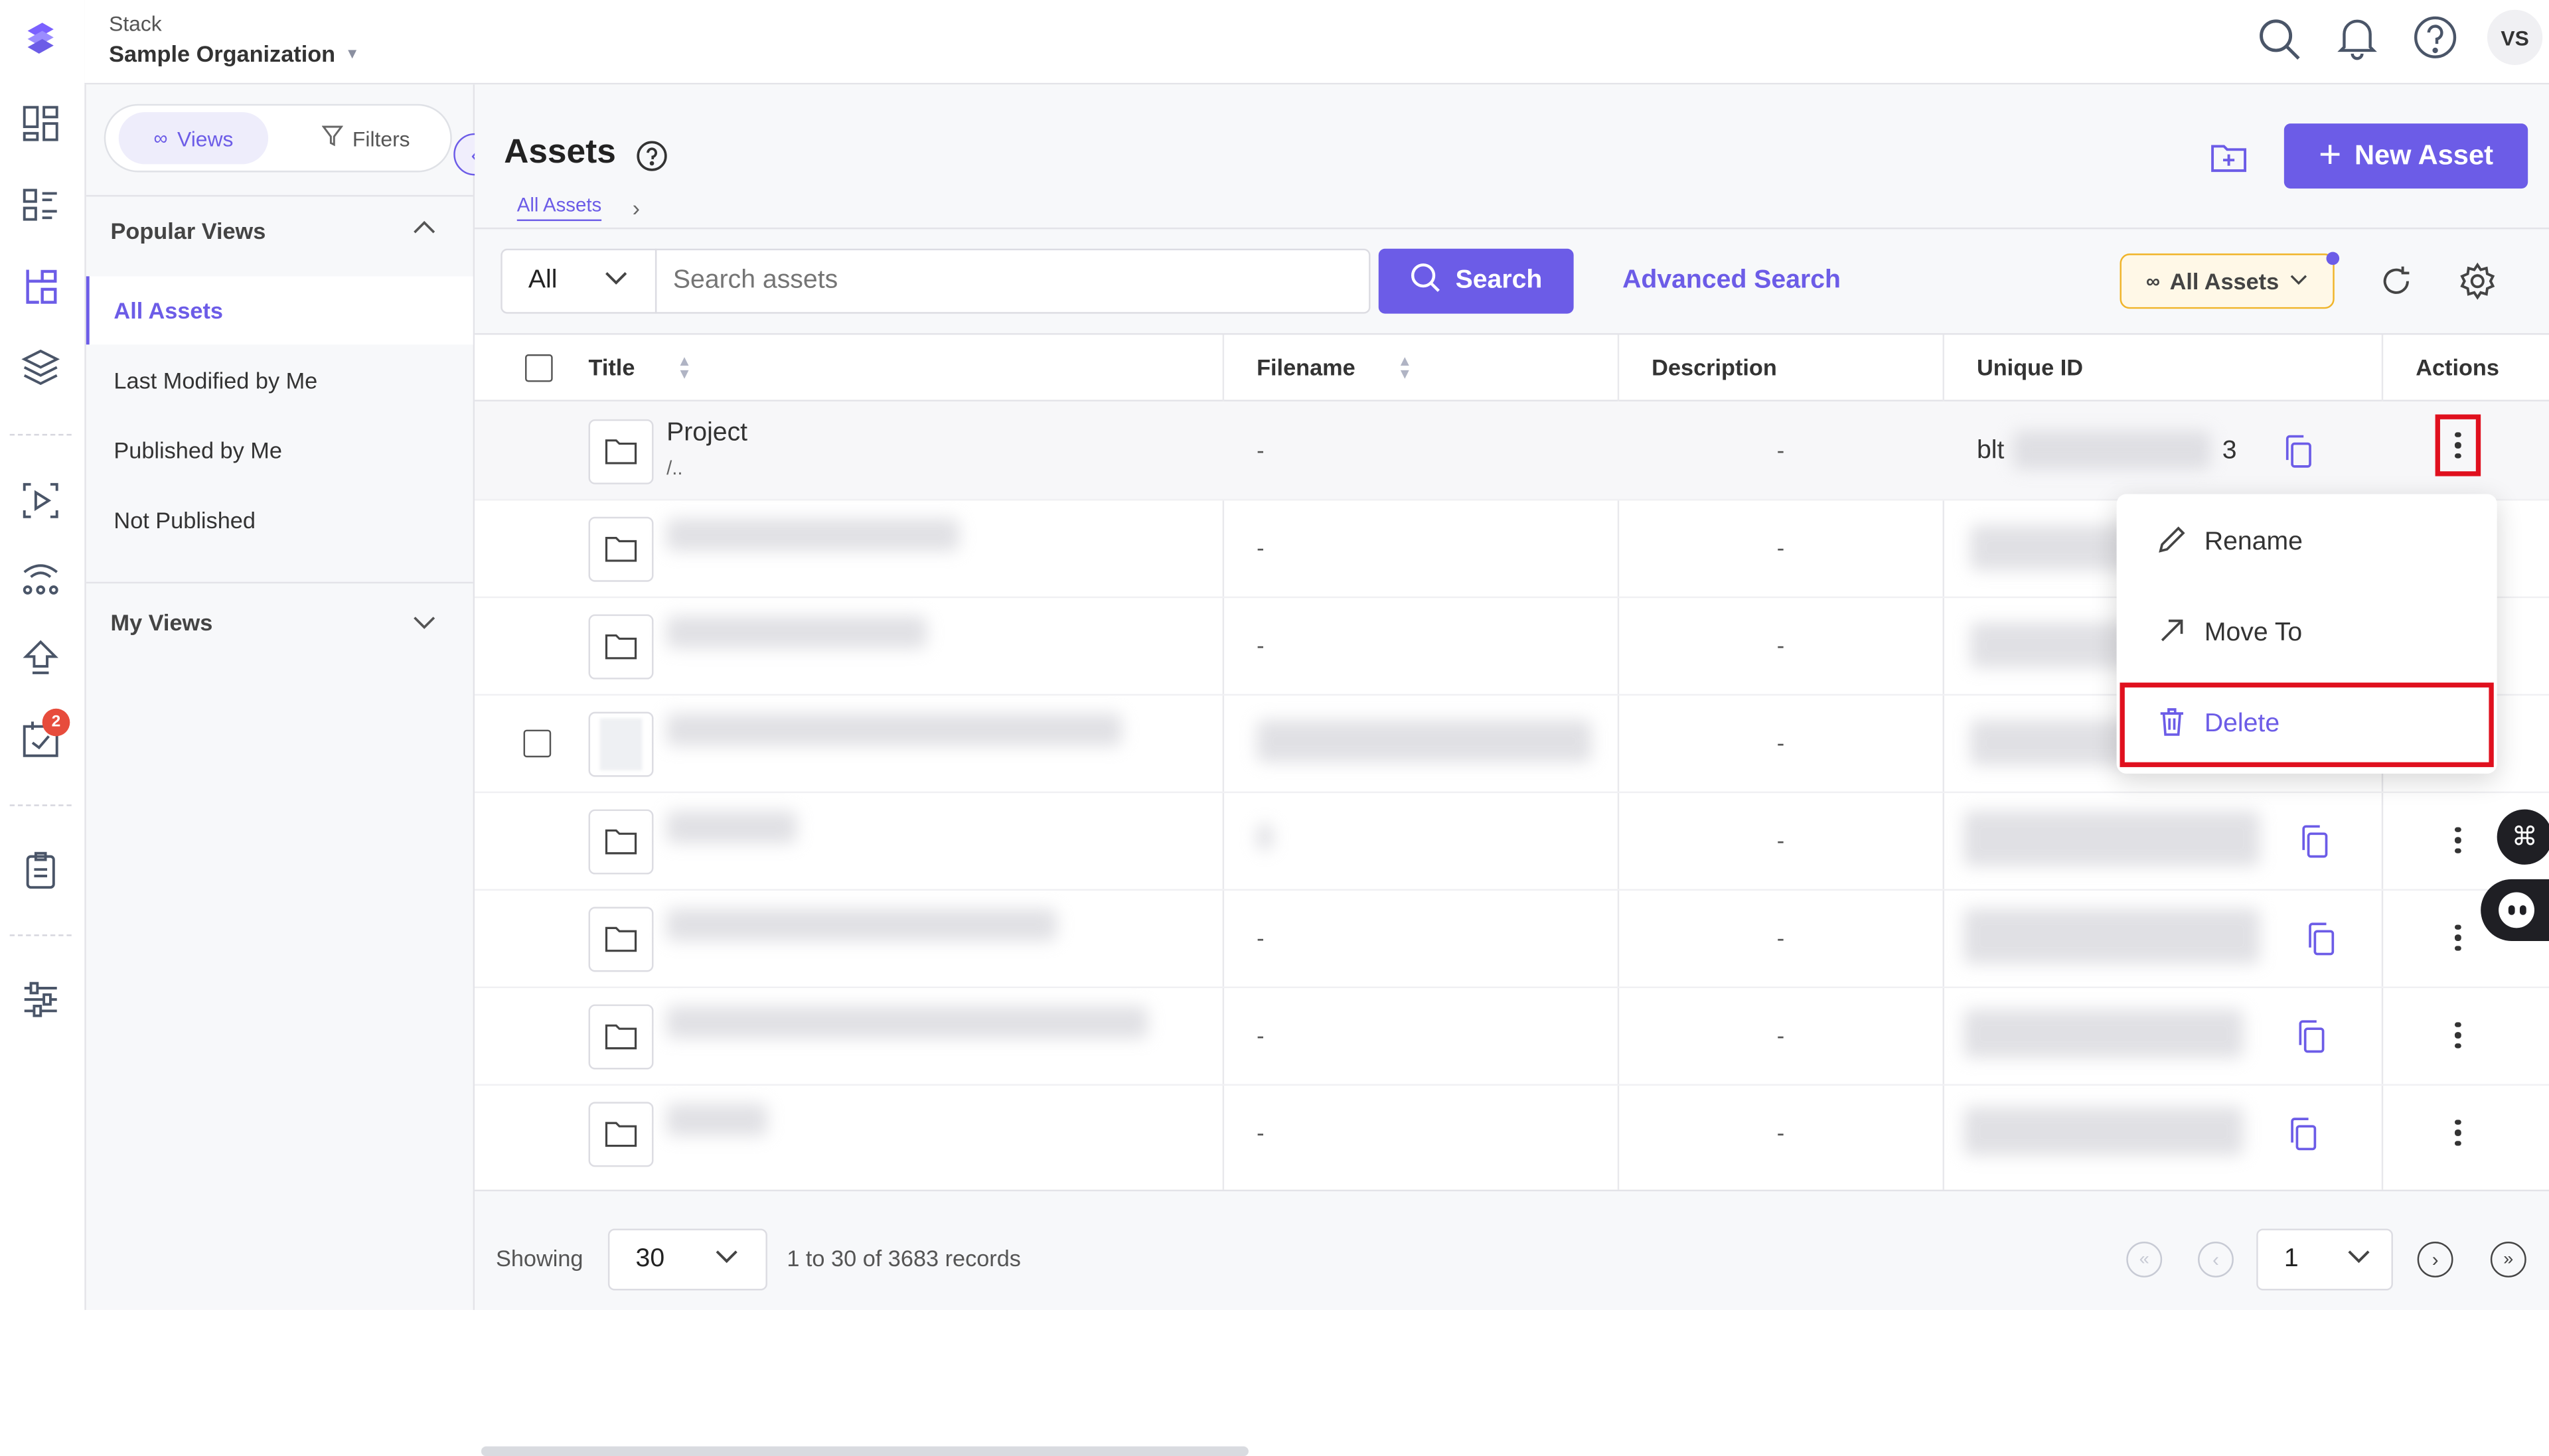  What do you see at coordinates (1499, 280) in the screenshot?
I see `search-button-label: Search` at bounding box center [1499, 280].